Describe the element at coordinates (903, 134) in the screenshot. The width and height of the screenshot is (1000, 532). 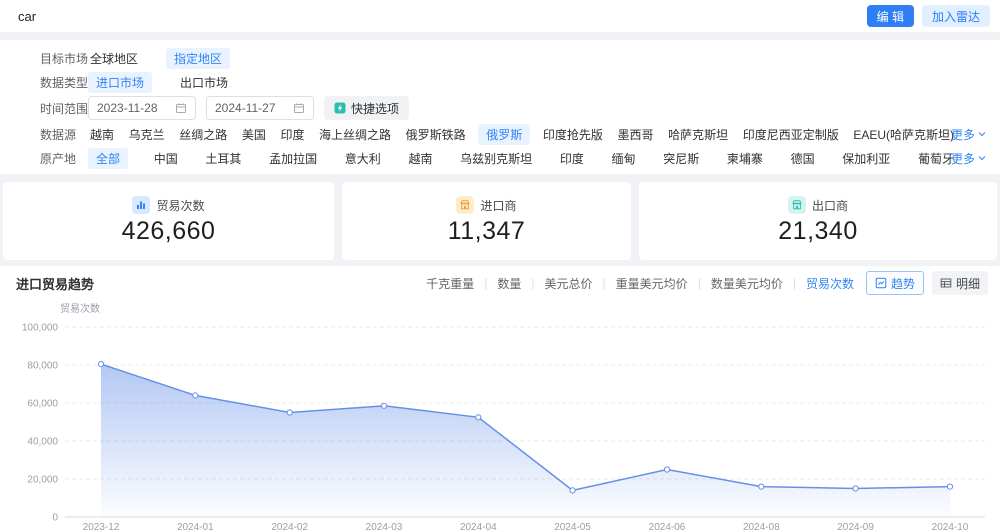
I see `filter-option: EAEU(哈萨克斯坦)` at that location.